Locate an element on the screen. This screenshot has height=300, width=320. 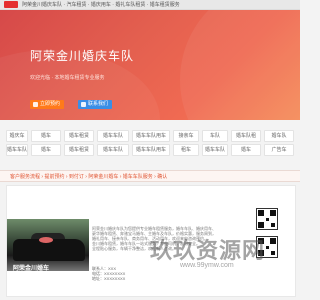
book-now-label: 立即预约 is located at coordinates (50, 104).